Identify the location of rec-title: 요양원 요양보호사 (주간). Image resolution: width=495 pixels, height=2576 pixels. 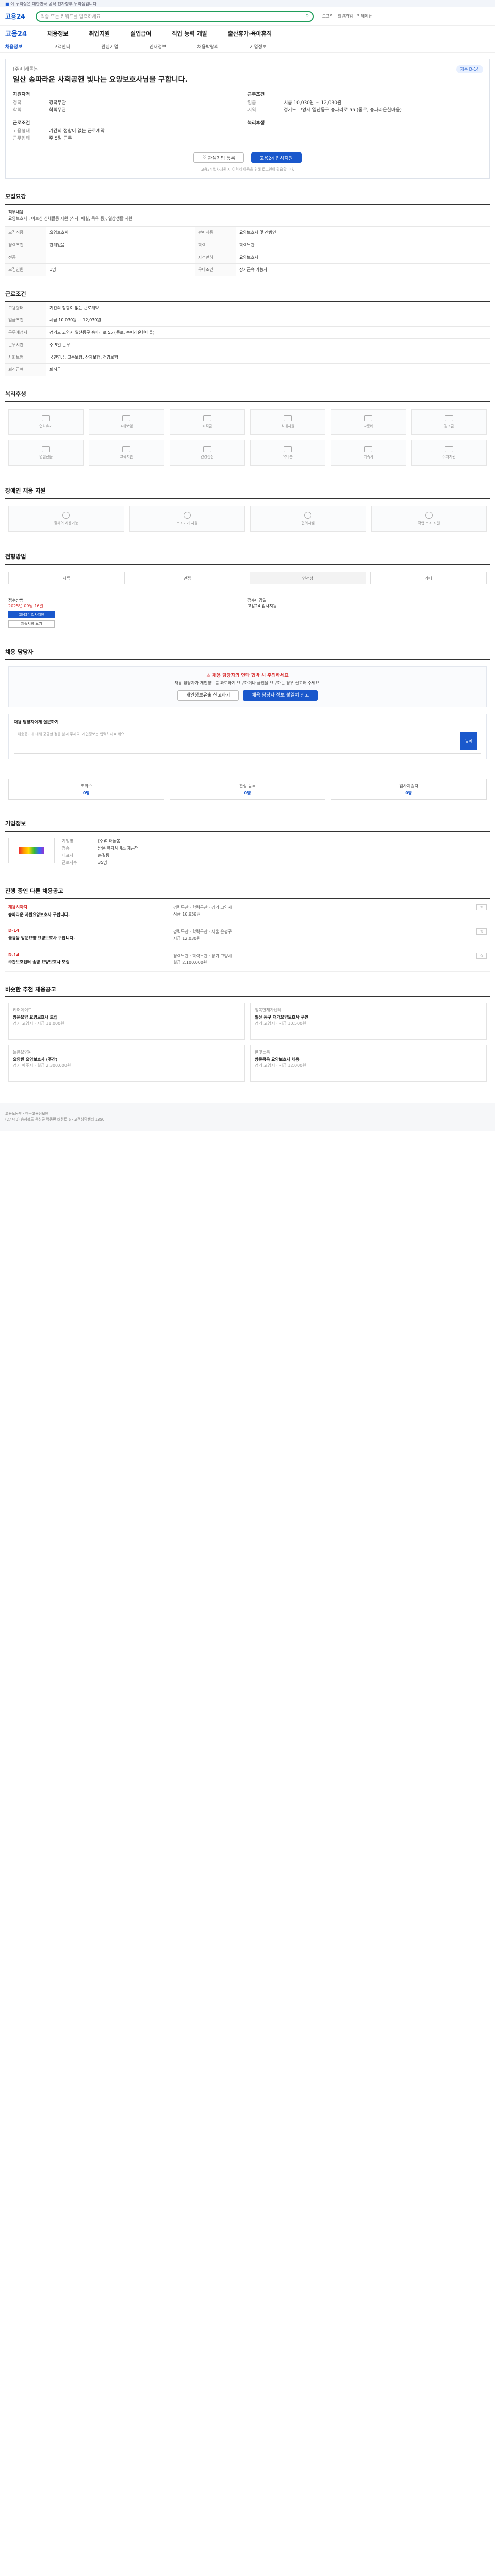
(126, 1060).